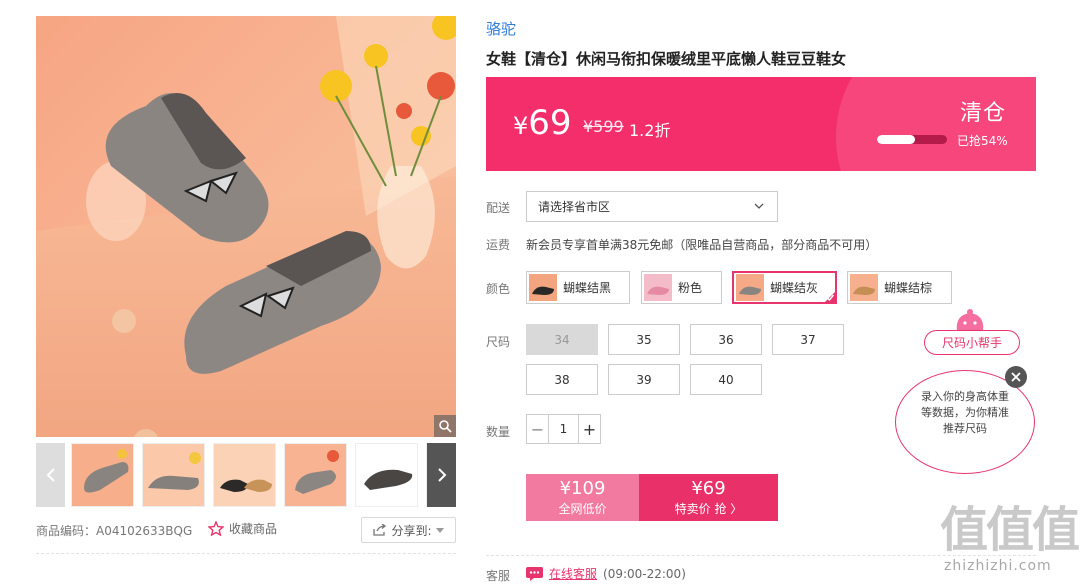 This screenshot has width=1090, height=585. I want to click on quantity-minus-button: −, so click(538, 429).